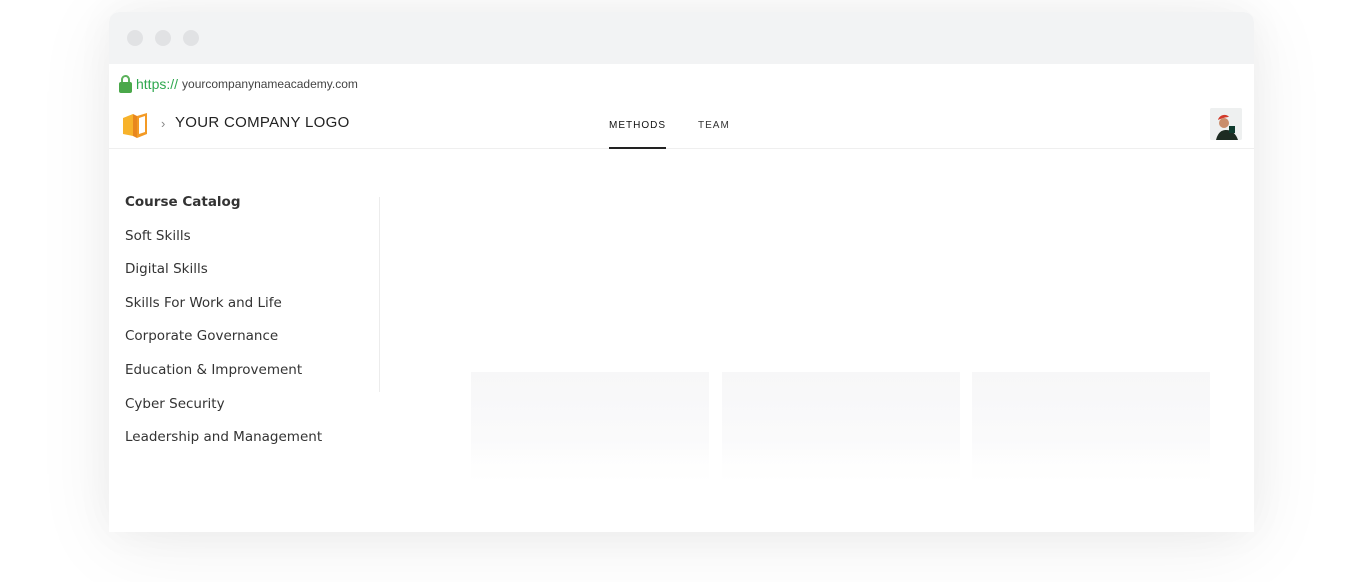 This screenshot has height=582, width=1356. Describe the element at coordinates (125, 84) in the screenshot. I see `lock-icon` at that location.